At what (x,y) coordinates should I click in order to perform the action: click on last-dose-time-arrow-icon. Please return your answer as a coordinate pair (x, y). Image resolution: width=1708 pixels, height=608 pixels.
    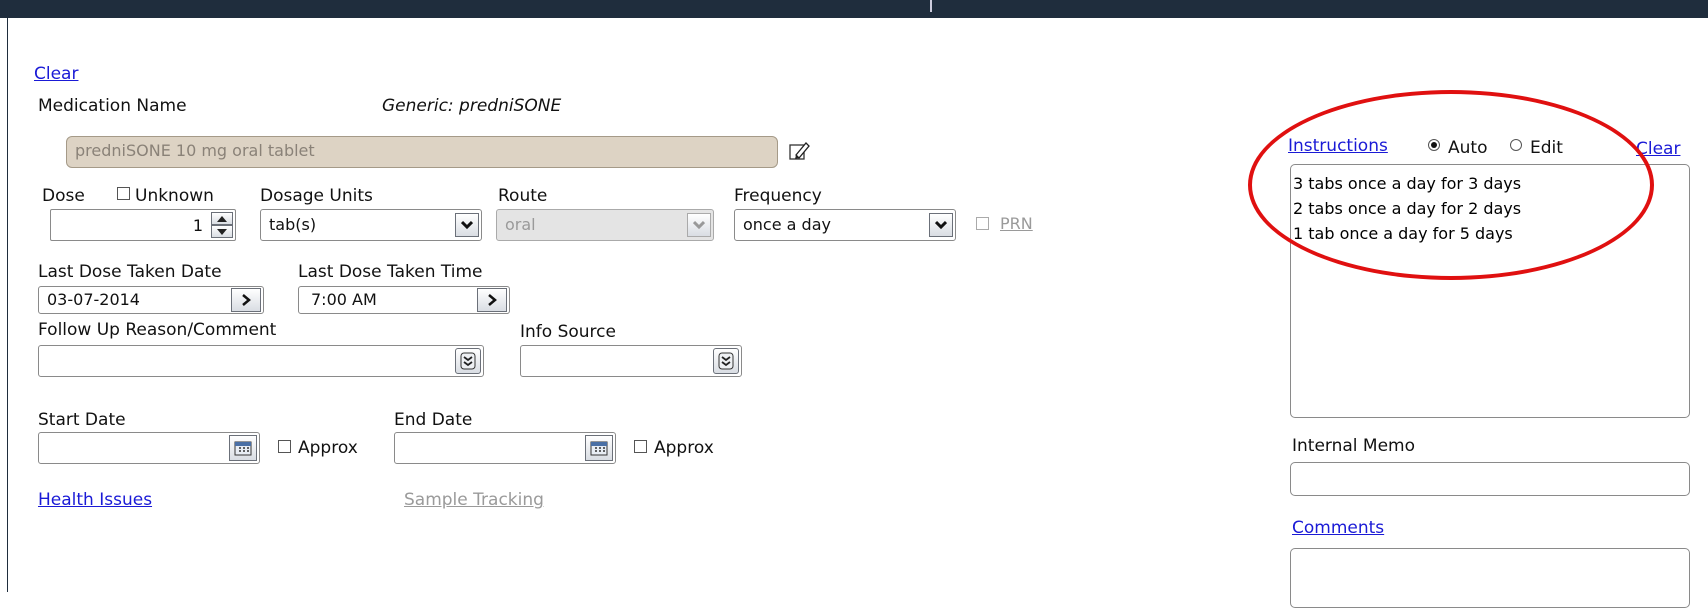
    Looking at the image, I should click on (492, 300).